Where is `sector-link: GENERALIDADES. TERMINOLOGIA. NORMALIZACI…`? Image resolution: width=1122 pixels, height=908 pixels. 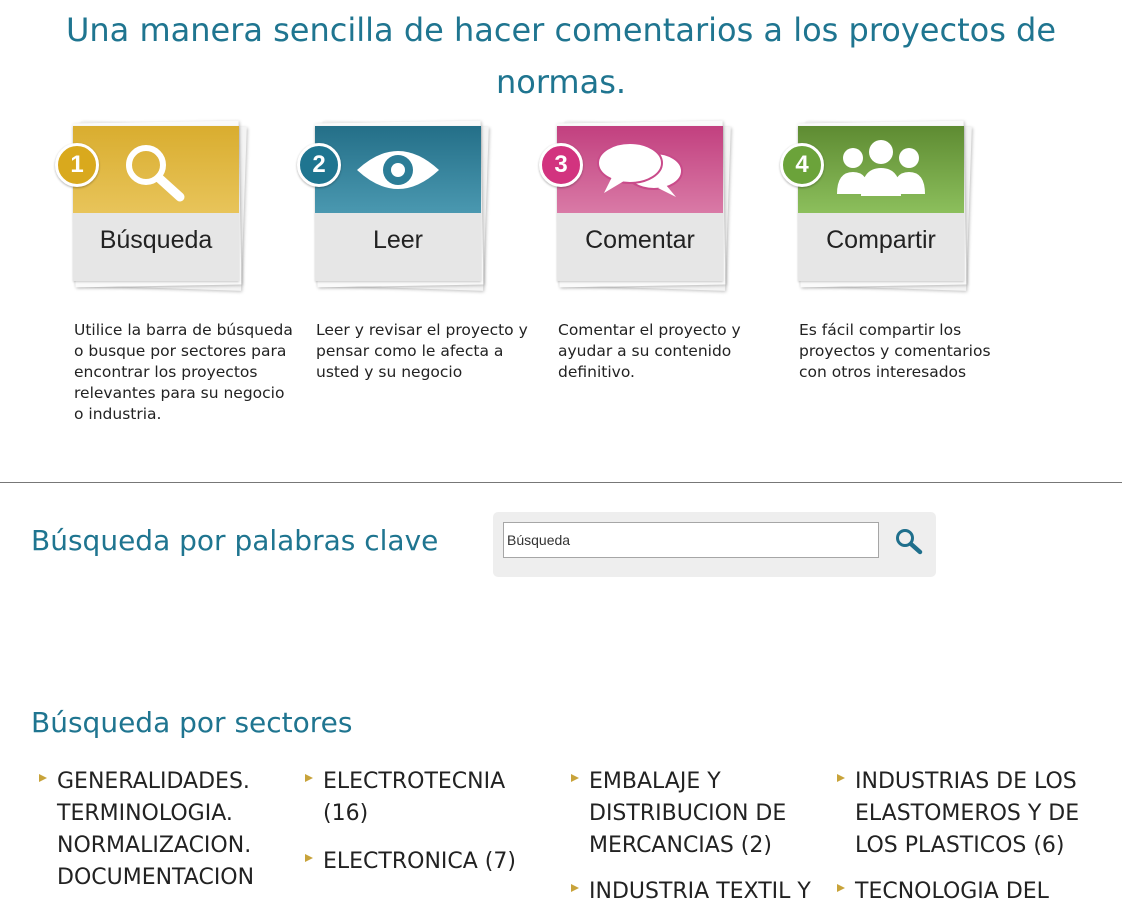 sector-link: GENERALIDADES. TERMINOLOGIA. NORMALIZACI… is located at coordinates (153, 830).